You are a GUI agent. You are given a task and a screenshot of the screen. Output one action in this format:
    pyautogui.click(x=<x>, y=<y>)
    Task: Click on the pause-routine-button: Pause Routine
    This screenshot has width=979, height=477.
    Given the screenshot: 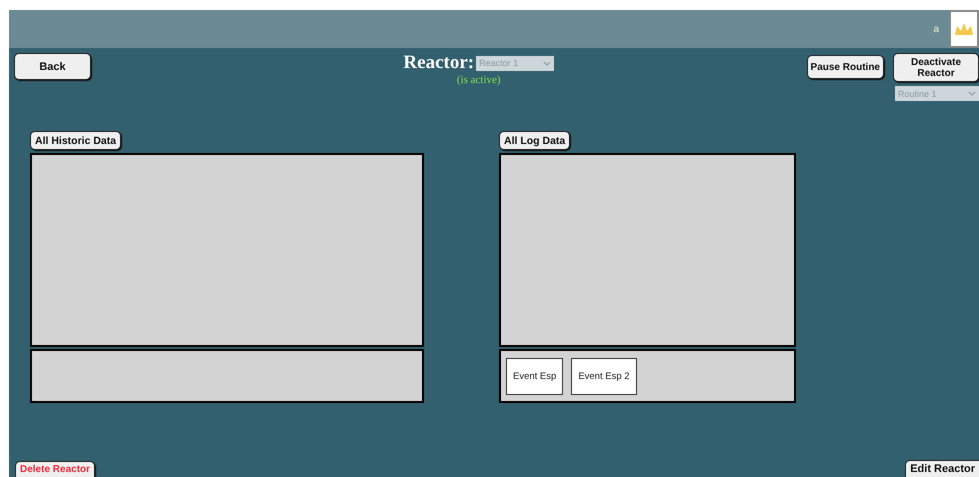 What is the action you would take?
    pyautogui.click(x=845, y=67)
    